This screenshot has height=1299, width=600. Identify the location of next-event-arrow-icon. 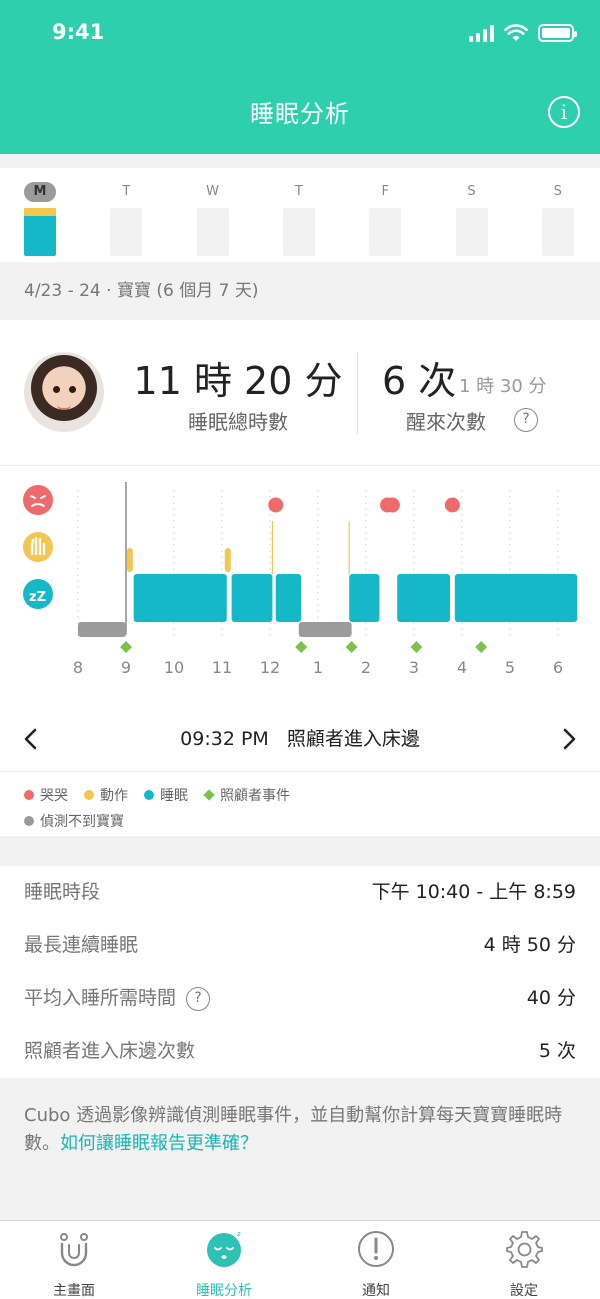
(569, 739).